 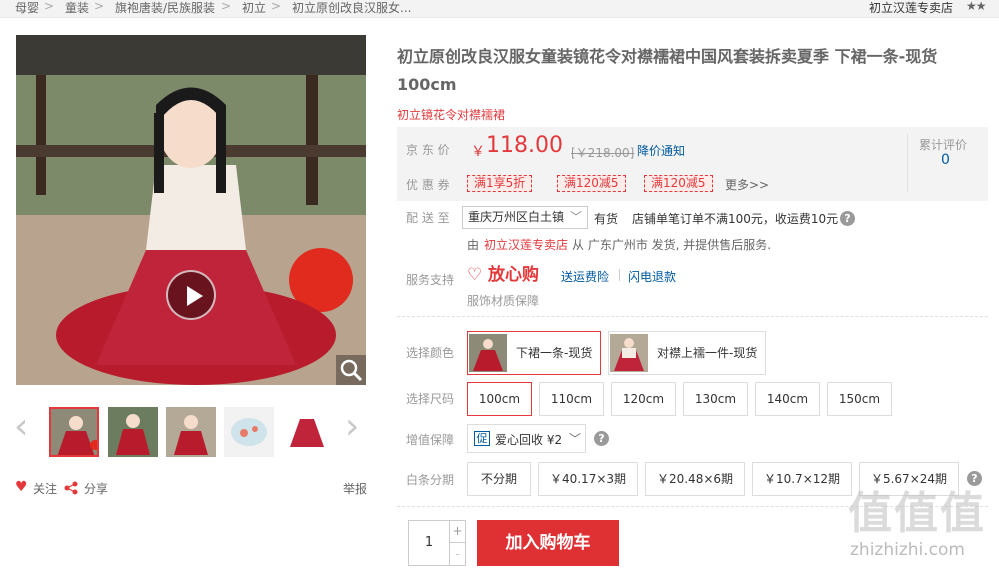 I want to click on installment-option: ￥20.48×6期, so click(x=695, y=479).